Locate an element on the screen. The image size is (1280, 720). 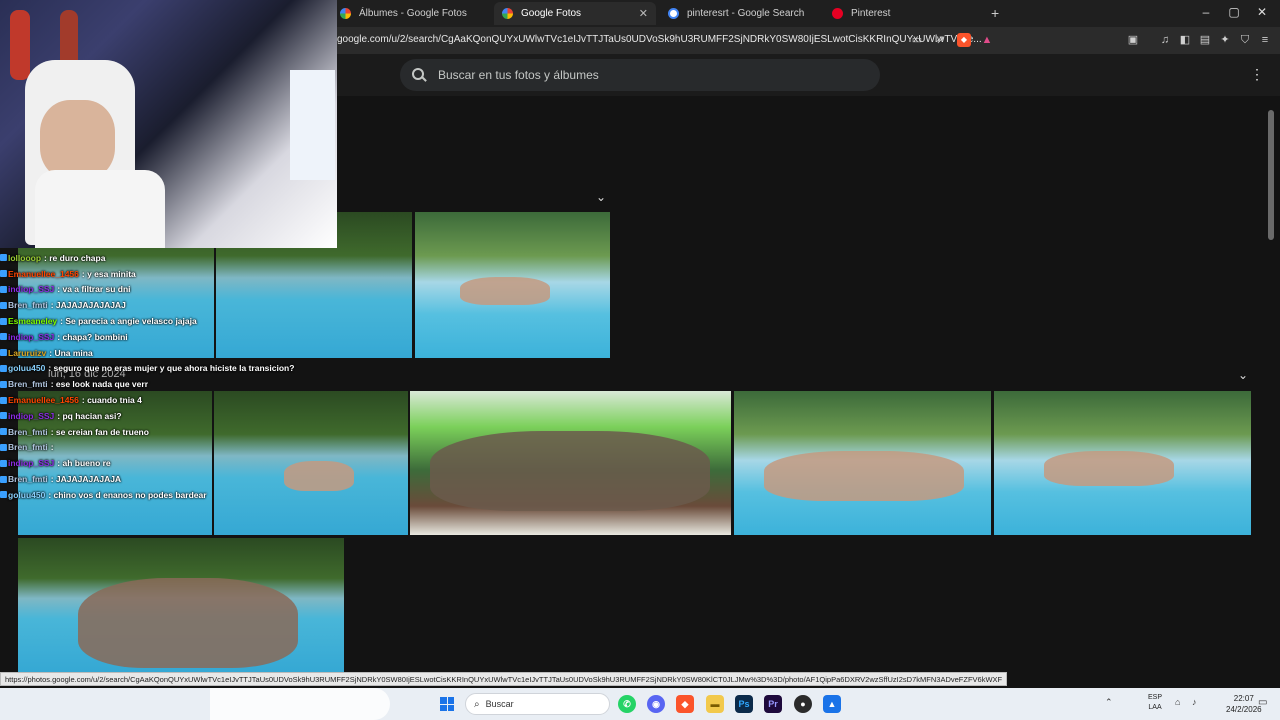
chevron-up-icon: ⌃ is located at coordinates (1109, 702).